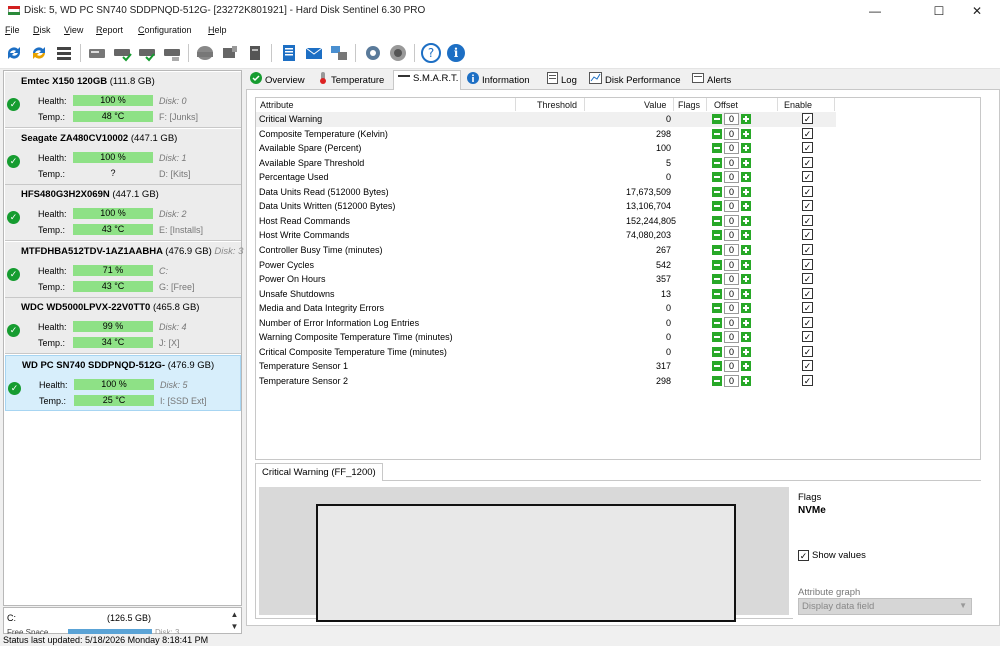 The image size is (1000, 646). I want to click on col-flags: Flags, so click(689, 105).